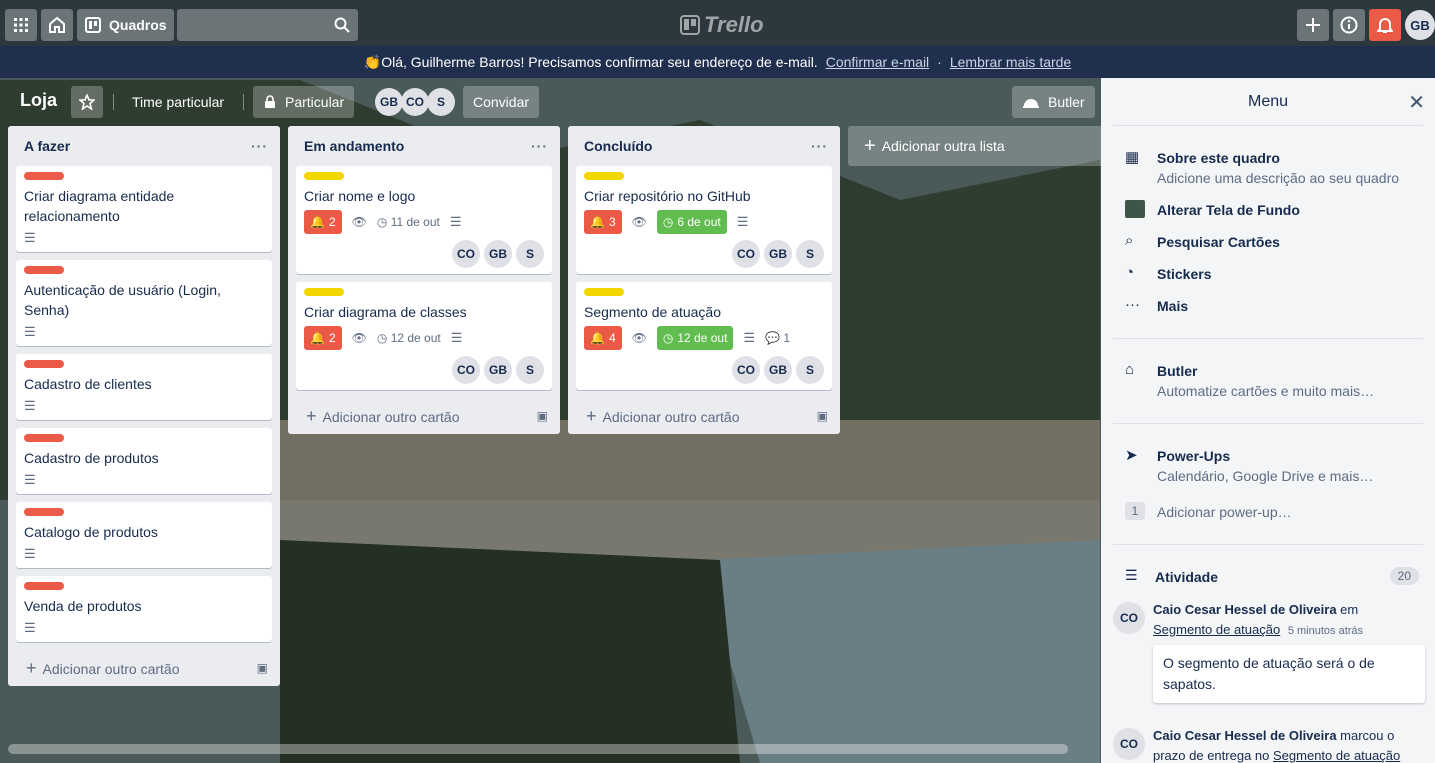 This screenshot has height=763, width=1435. Describe the element at coordinates (1404, 576) in the screenshot. I see `activity-count-badge: 20` at that location.